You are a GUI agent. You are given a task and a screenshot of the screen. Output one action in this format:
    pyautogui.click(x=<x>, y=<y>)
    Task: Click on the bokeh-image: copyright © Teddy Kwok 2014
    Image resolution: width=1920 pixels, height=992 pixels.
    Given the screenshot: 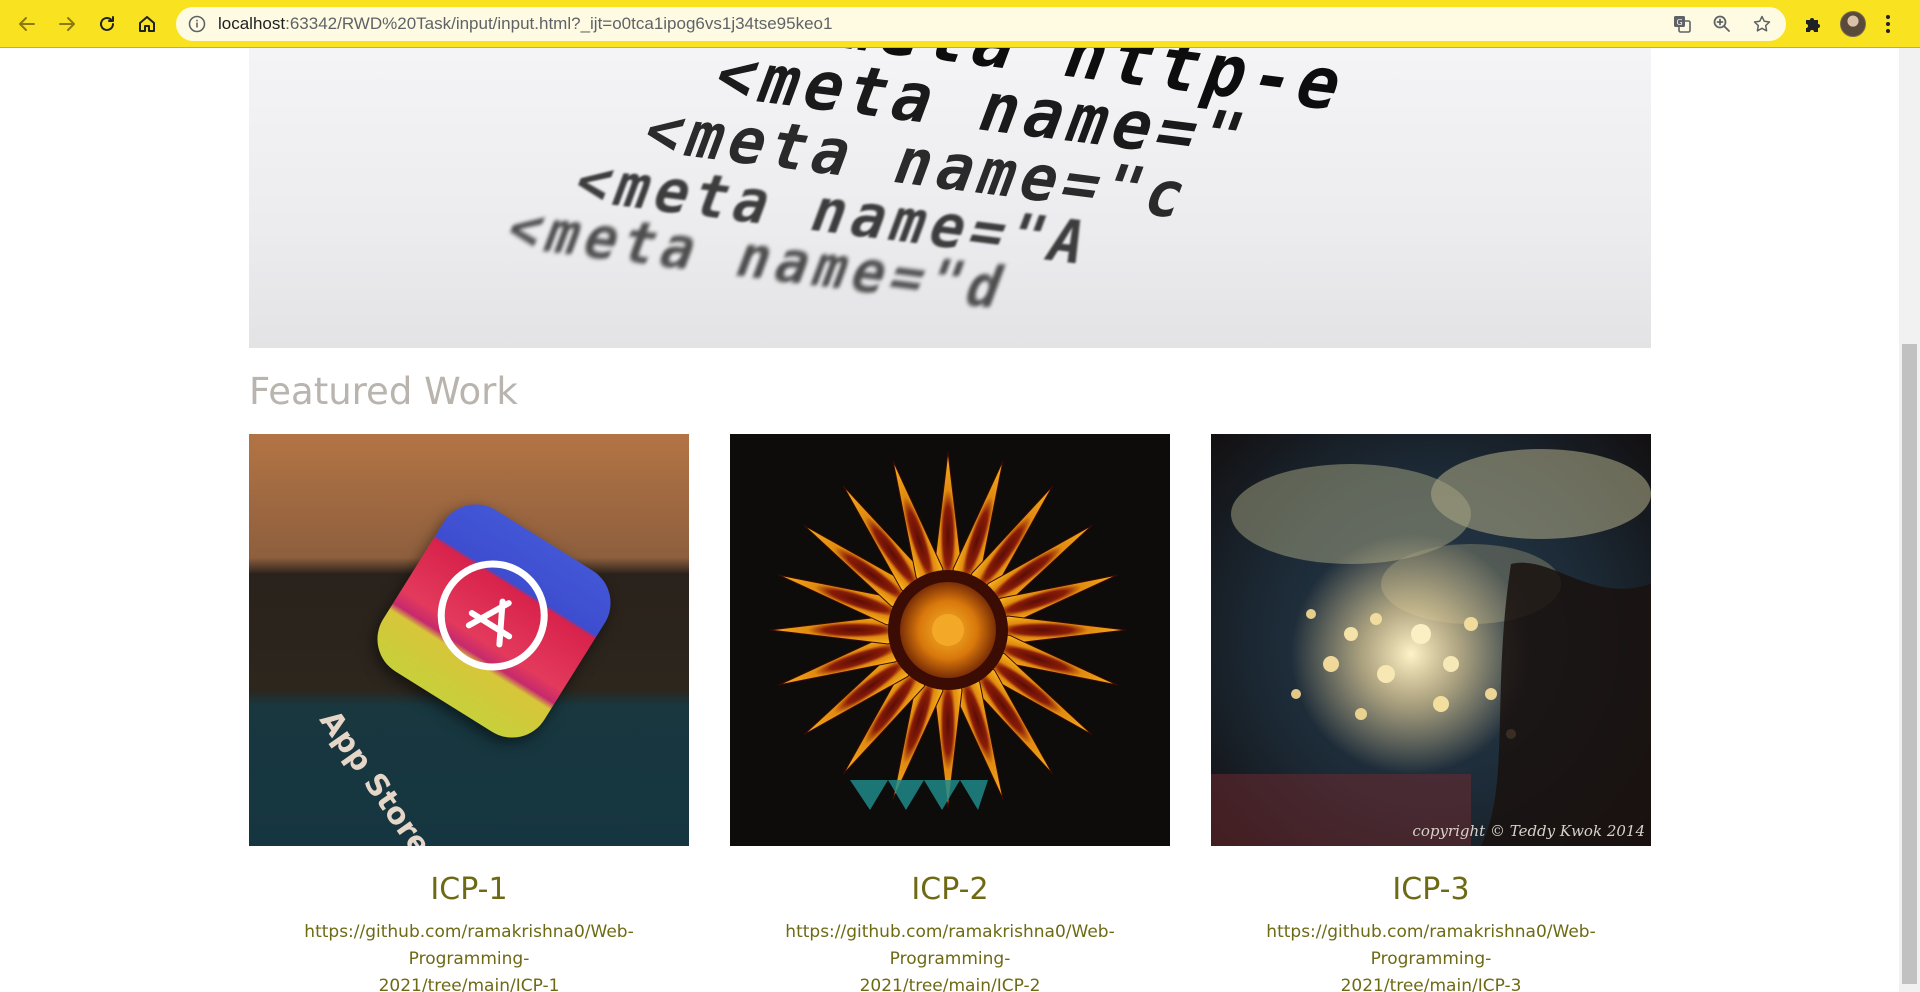 What is the action you would take?
    pyautogui.click(x=1431, y=640)
    